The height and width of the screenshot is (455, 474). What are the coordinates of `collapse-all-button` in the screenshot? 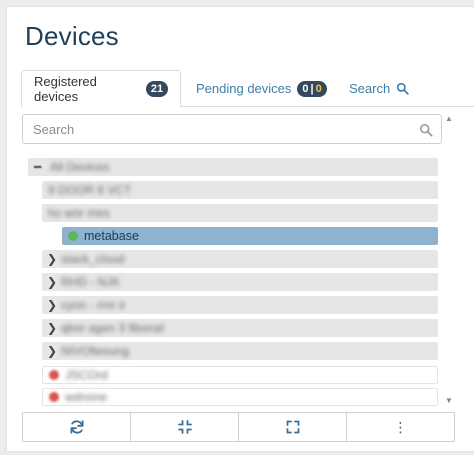 It's located at (185, 427).